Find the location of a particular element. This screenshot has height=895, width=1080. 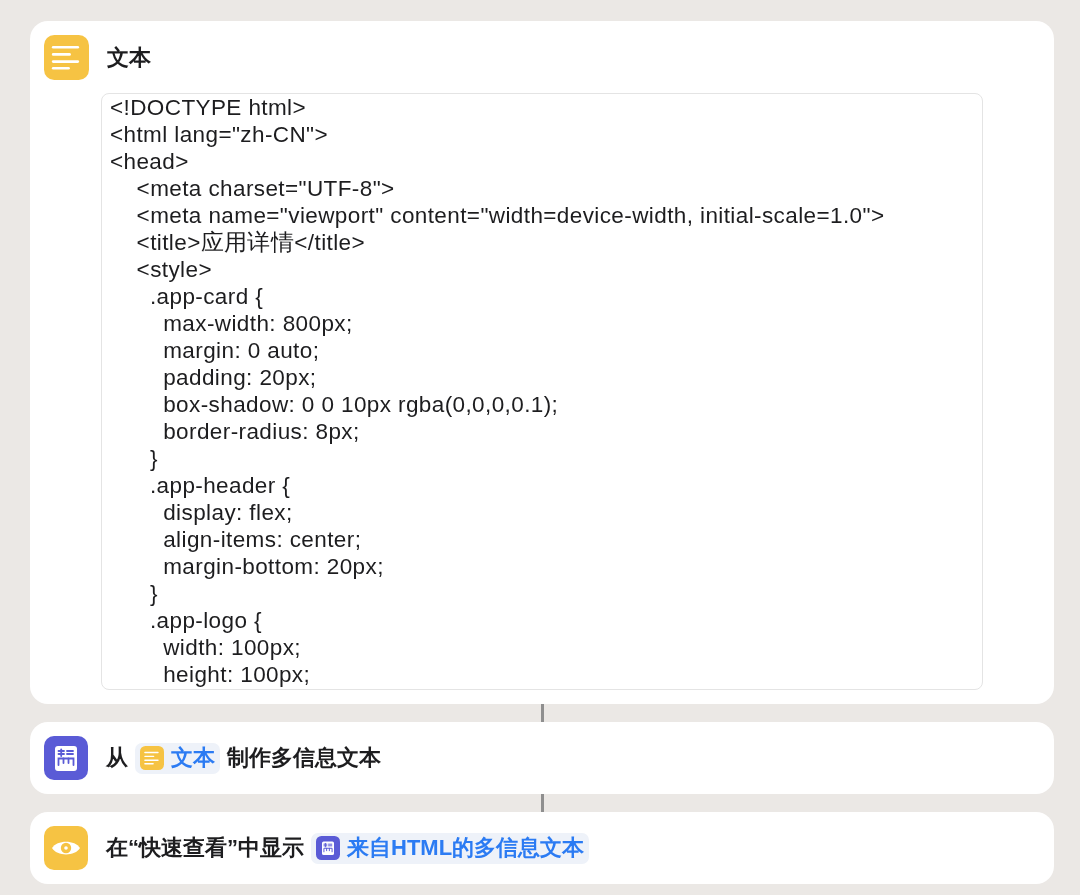

code-line: display: flex; is located at coordinates (228, 512).